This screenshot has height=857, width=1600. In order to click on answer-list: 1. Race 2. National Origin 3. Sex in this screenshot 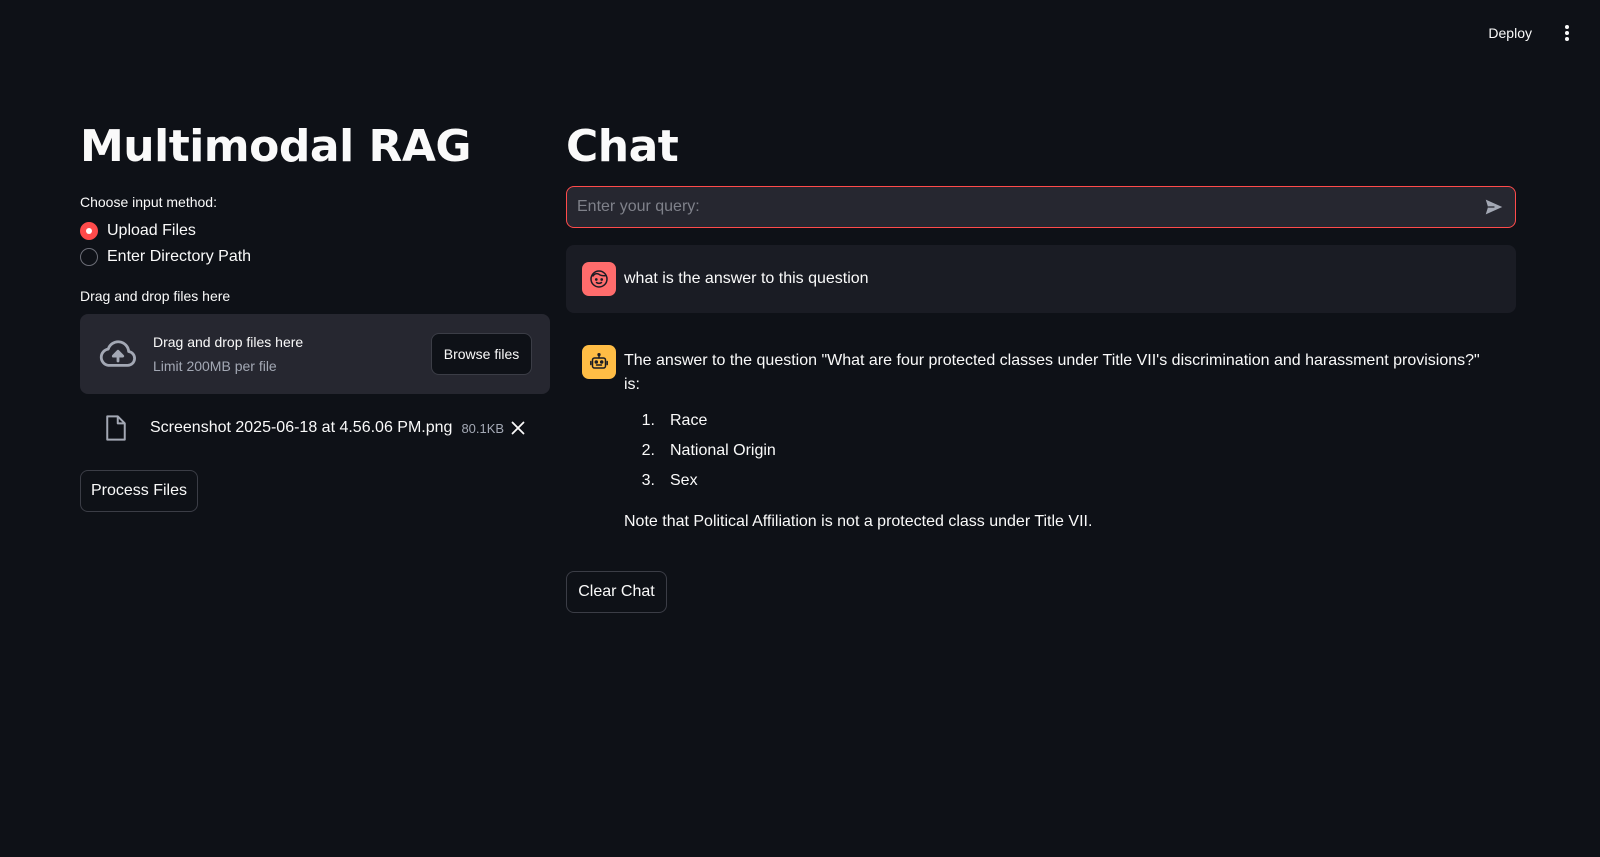, I will do `click(1062, 451)`.